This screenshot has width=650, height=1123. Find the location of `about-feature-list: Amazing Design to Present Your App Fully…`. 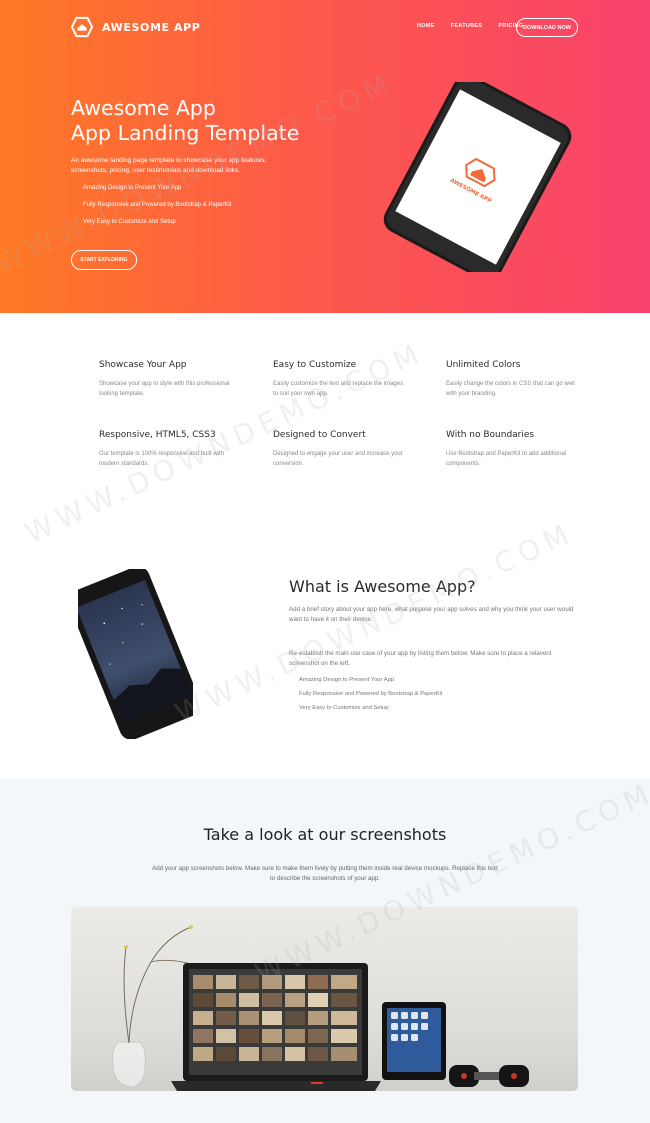

about-feature-list: Amazing Design to Present Your App Fully… is located at coordinates (370, 697).